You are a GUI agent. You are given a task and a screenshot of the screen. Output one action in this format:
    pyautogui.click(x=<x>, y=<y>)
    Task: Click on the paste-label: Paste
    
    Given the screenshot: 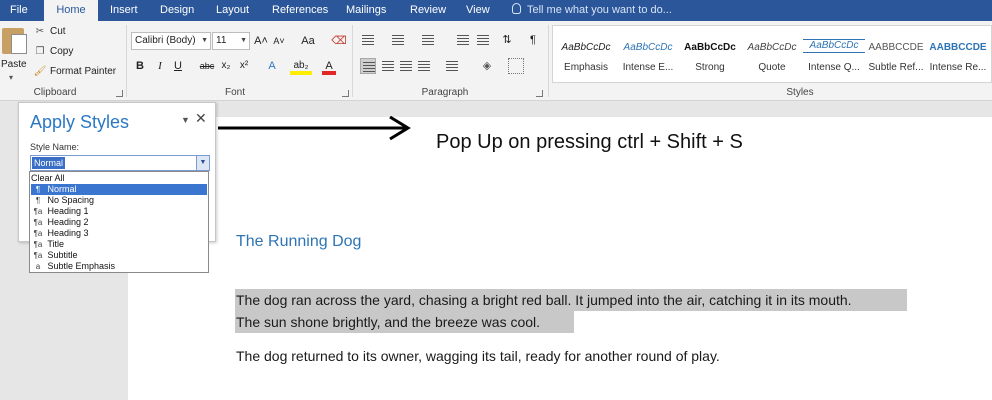 What is the action you would take?
    pyautogui.click(x=14, y=64)
    